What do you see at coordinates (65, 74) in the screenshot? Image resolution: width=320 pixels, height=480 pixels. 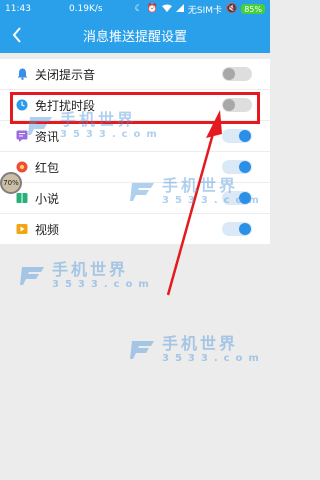 I see `setting-label: 关闭提示音` at bounding box center [65, 74].